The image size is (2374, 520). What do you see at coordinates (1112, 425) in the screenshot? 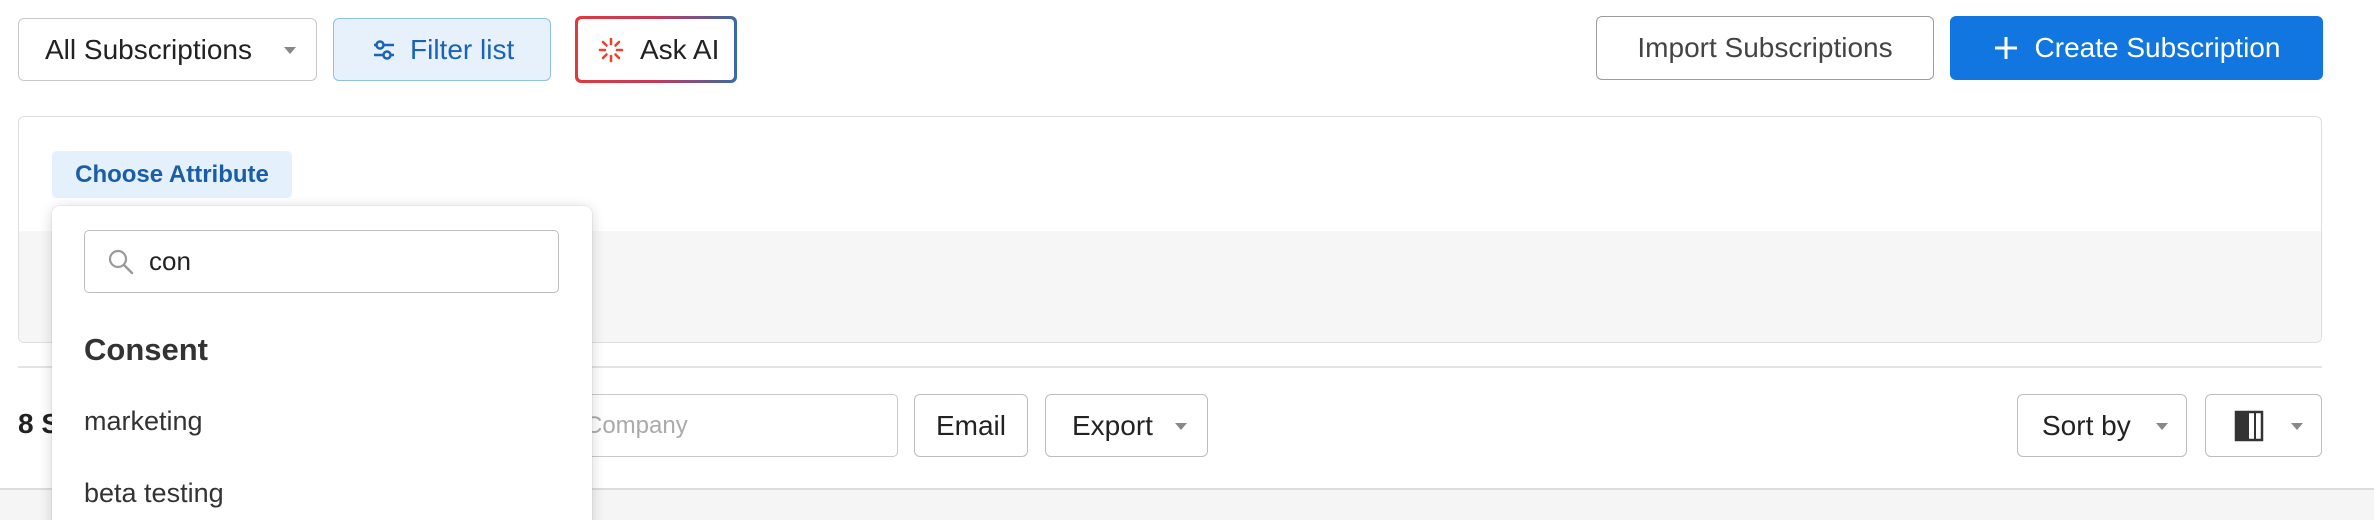
I see `export-label: Export` at bounding box center [1112, 425].